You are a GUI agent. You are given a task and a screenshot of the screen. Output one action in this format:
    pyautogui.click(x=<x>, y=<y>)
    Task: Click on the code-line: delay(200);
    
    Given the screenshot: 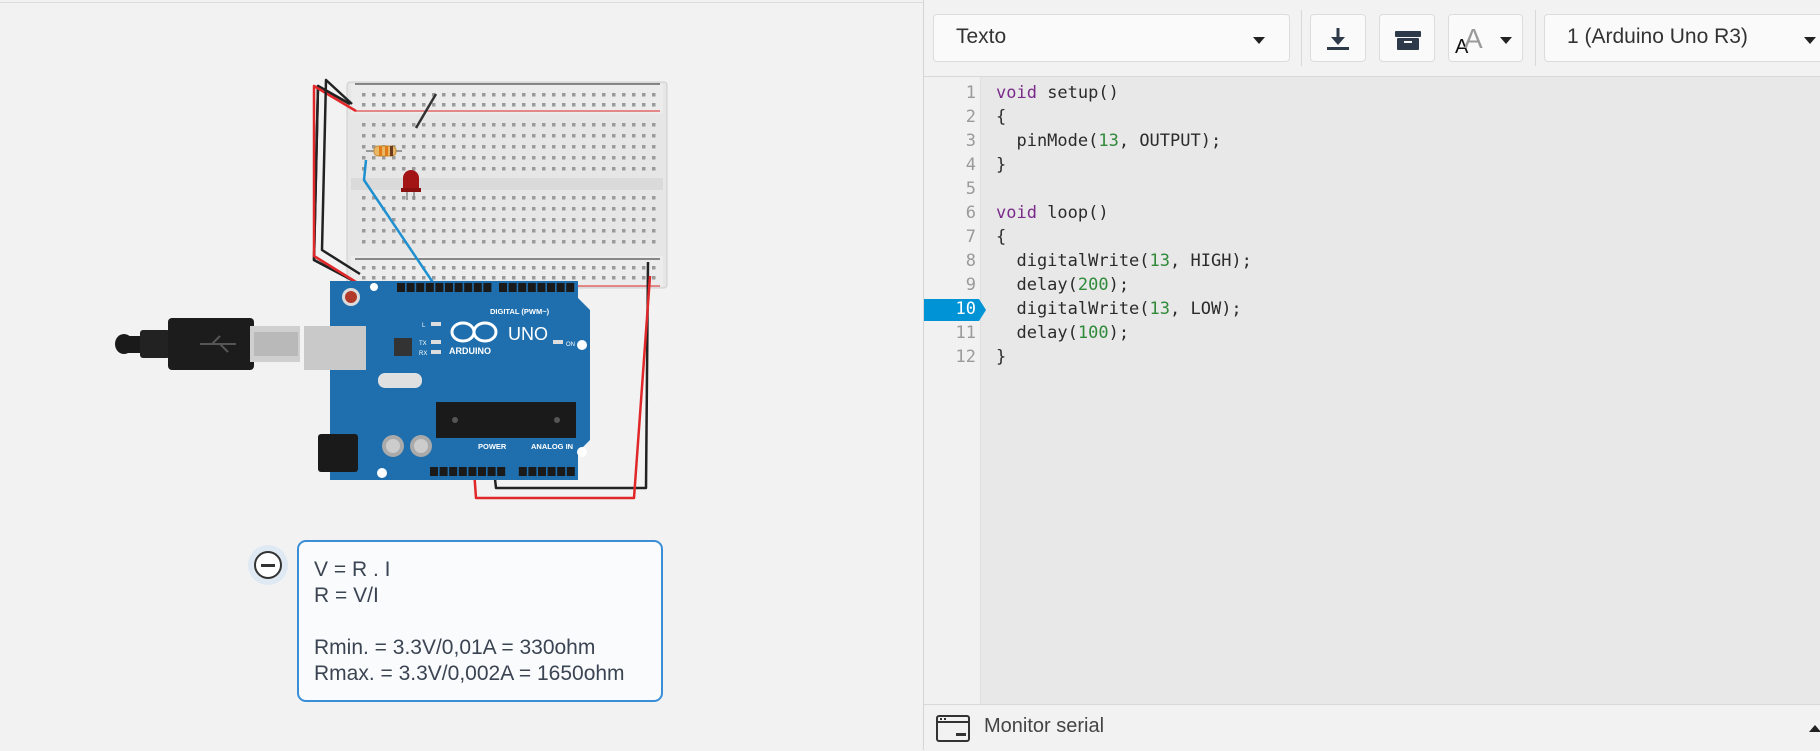 What is the action you would take?
    pyautogui.click(x=1062, y=285)
    